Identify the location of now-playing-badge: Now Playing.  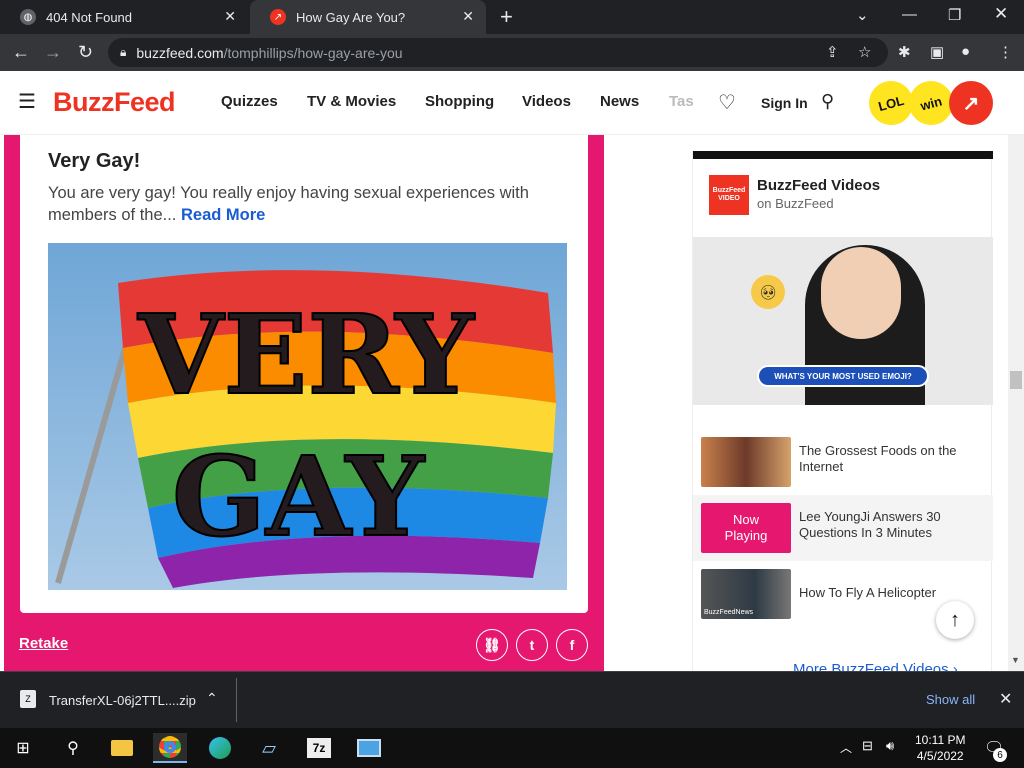
(746, 528).